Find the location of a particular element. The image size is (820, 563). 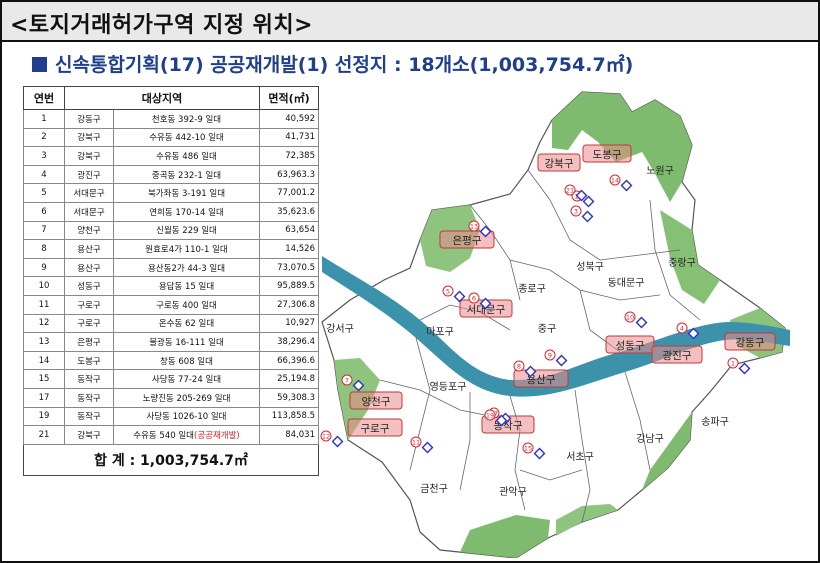

row-address: 연희동 170-14 일대 is located at coordinates (186, 211).